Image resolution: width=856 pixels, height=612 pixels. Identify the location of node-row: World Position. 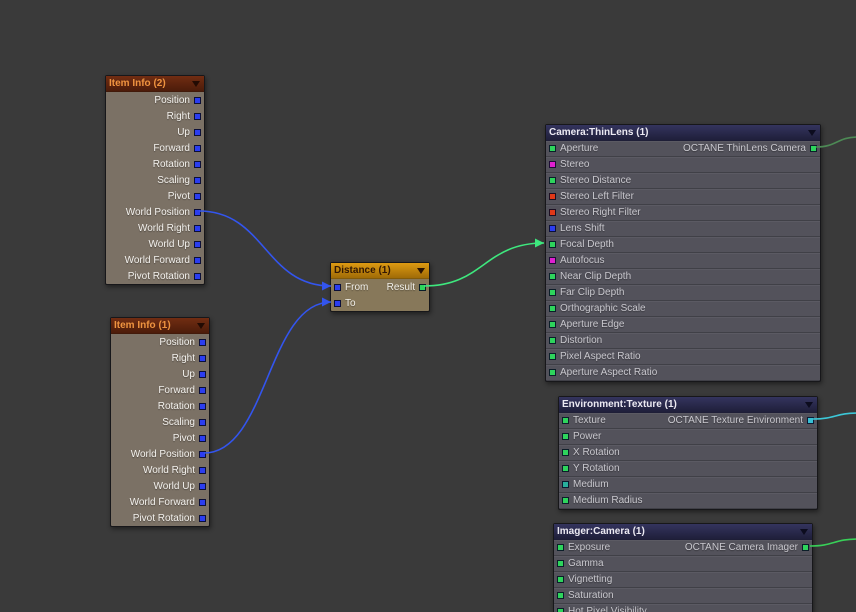
(160, 454).